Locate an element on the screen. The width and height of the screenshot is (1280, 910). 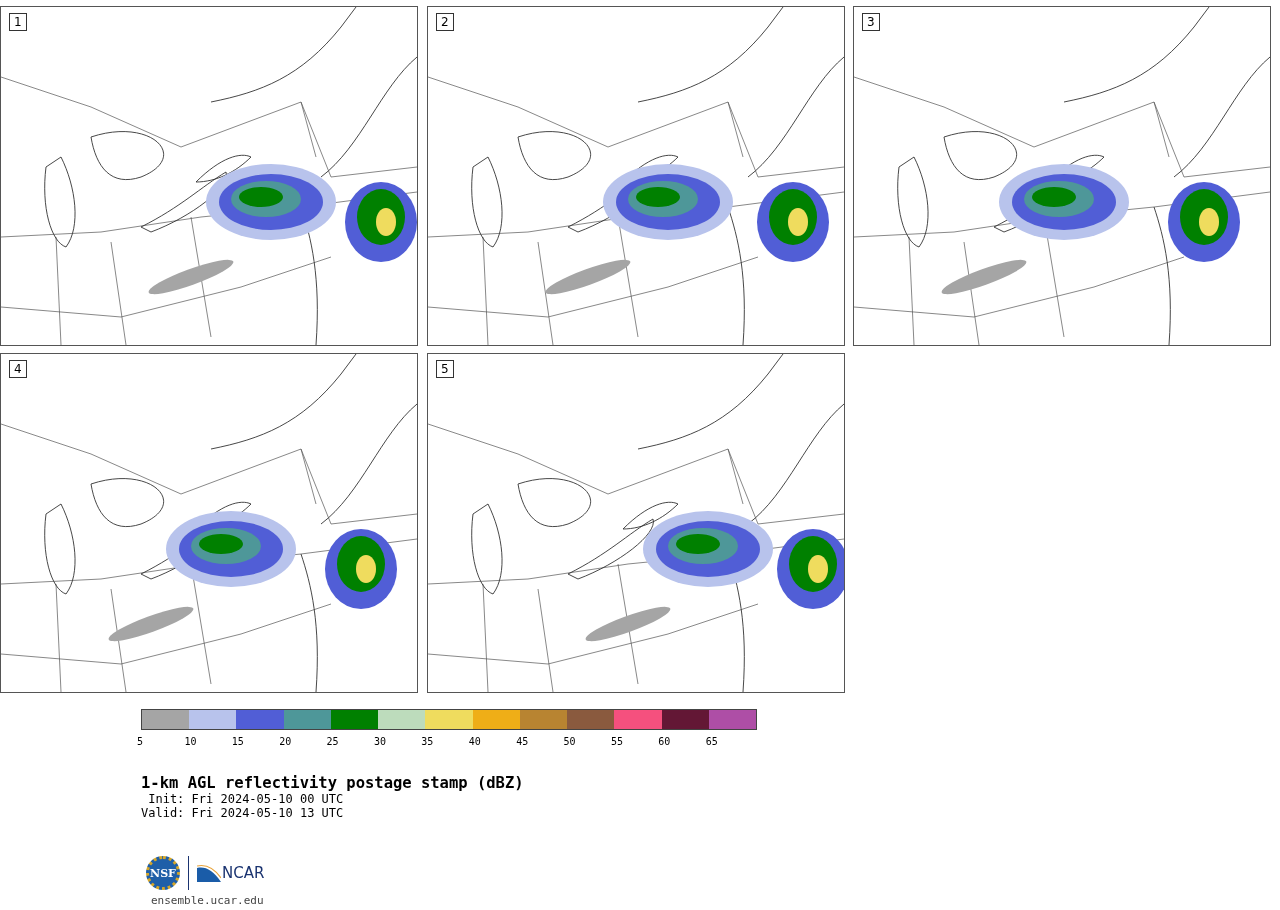
chart-title: 1-km AGL reflectivity postage stamp (dBZ) is located at coordinates (333, 783).